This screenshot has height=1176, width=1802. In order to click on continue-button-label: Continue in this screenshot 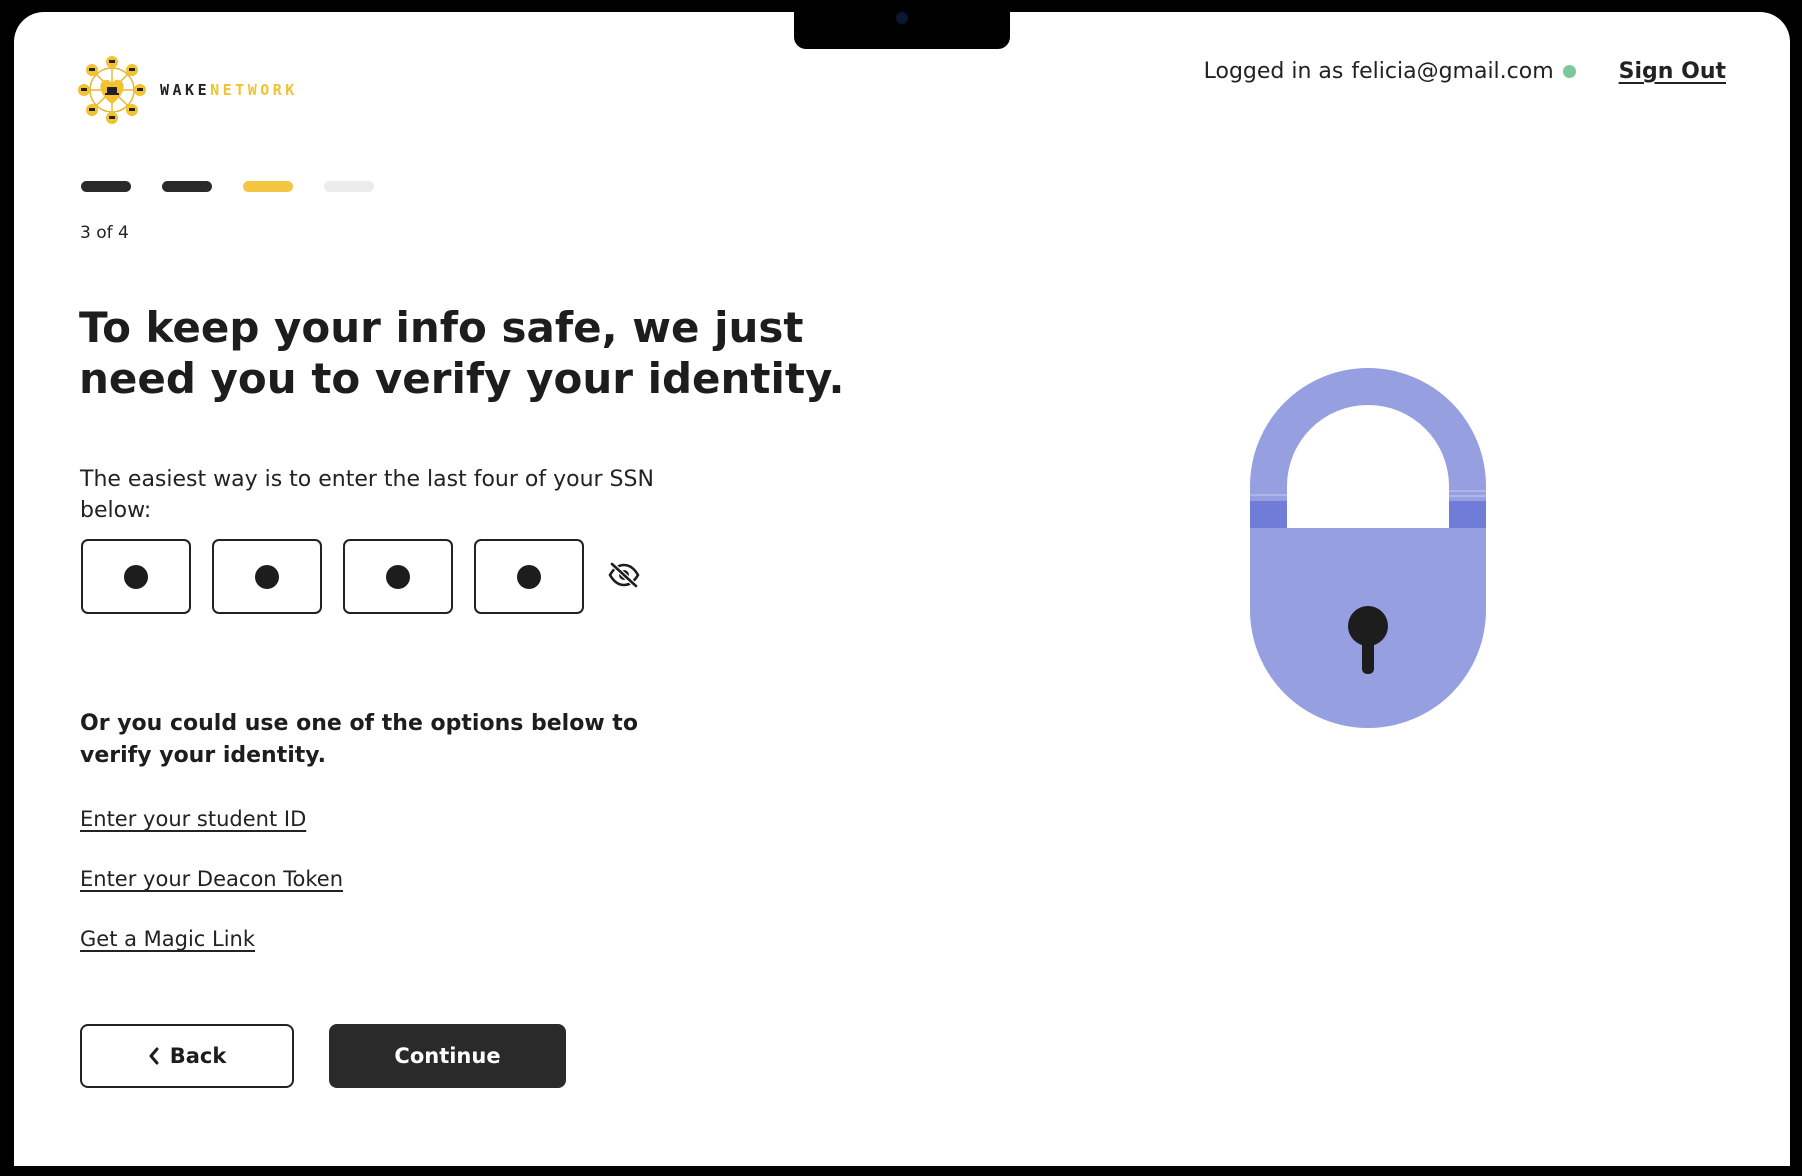, I will do `click(447, 1056)`.